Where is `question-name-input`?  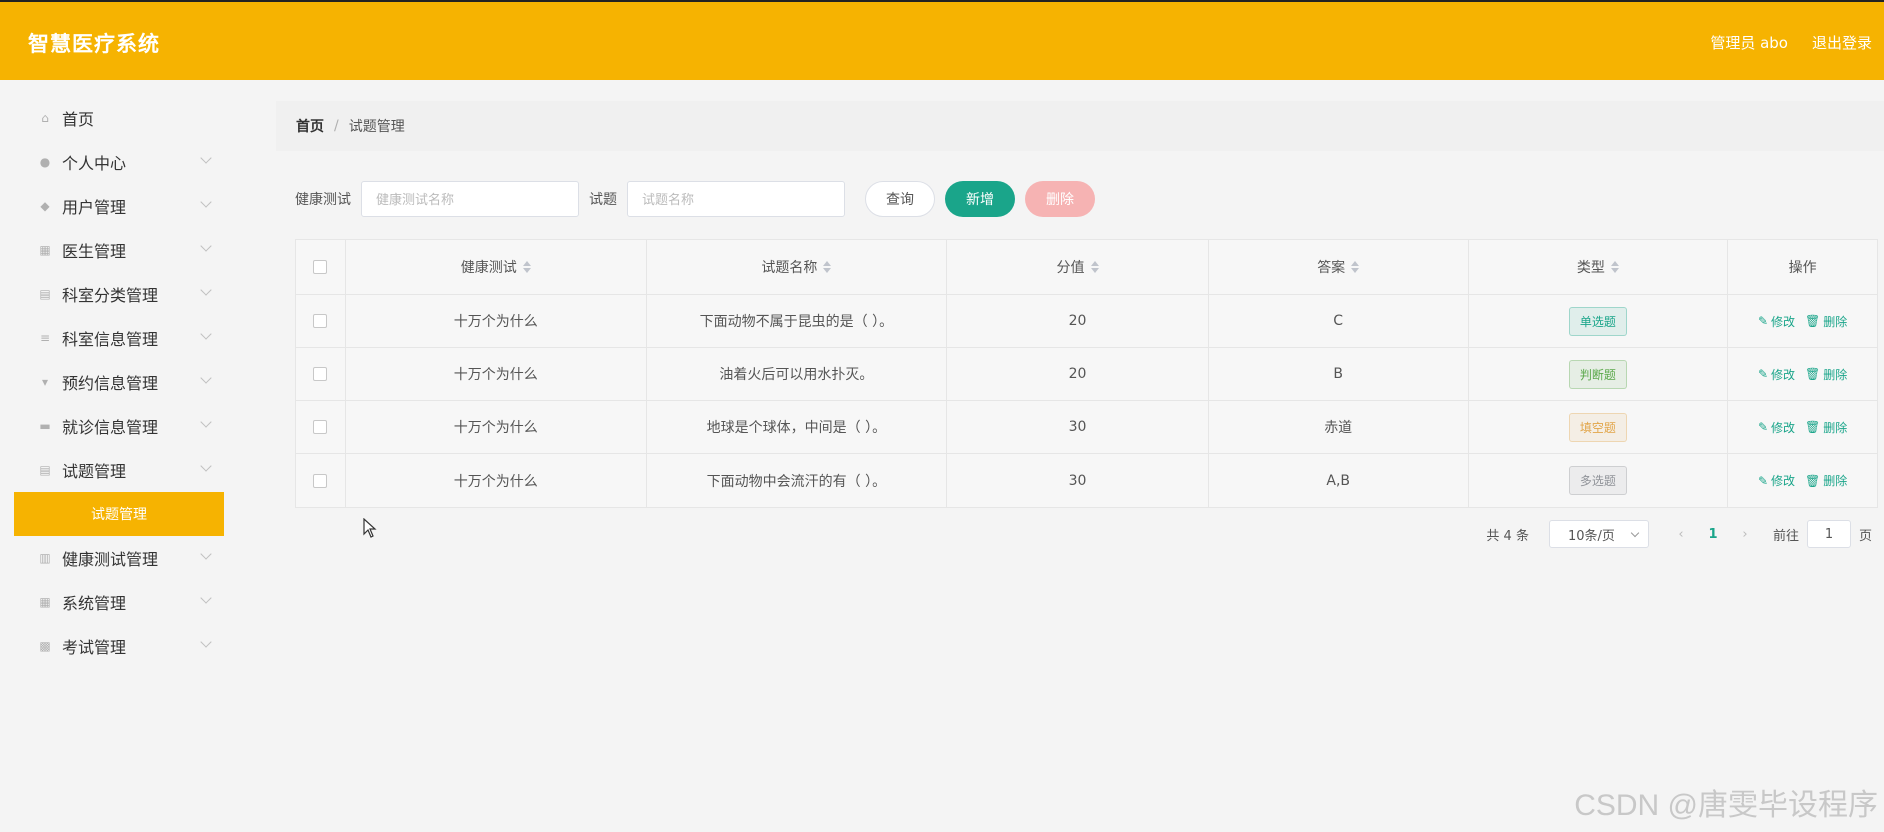 question-name-input is located at coordinates (736, 199).